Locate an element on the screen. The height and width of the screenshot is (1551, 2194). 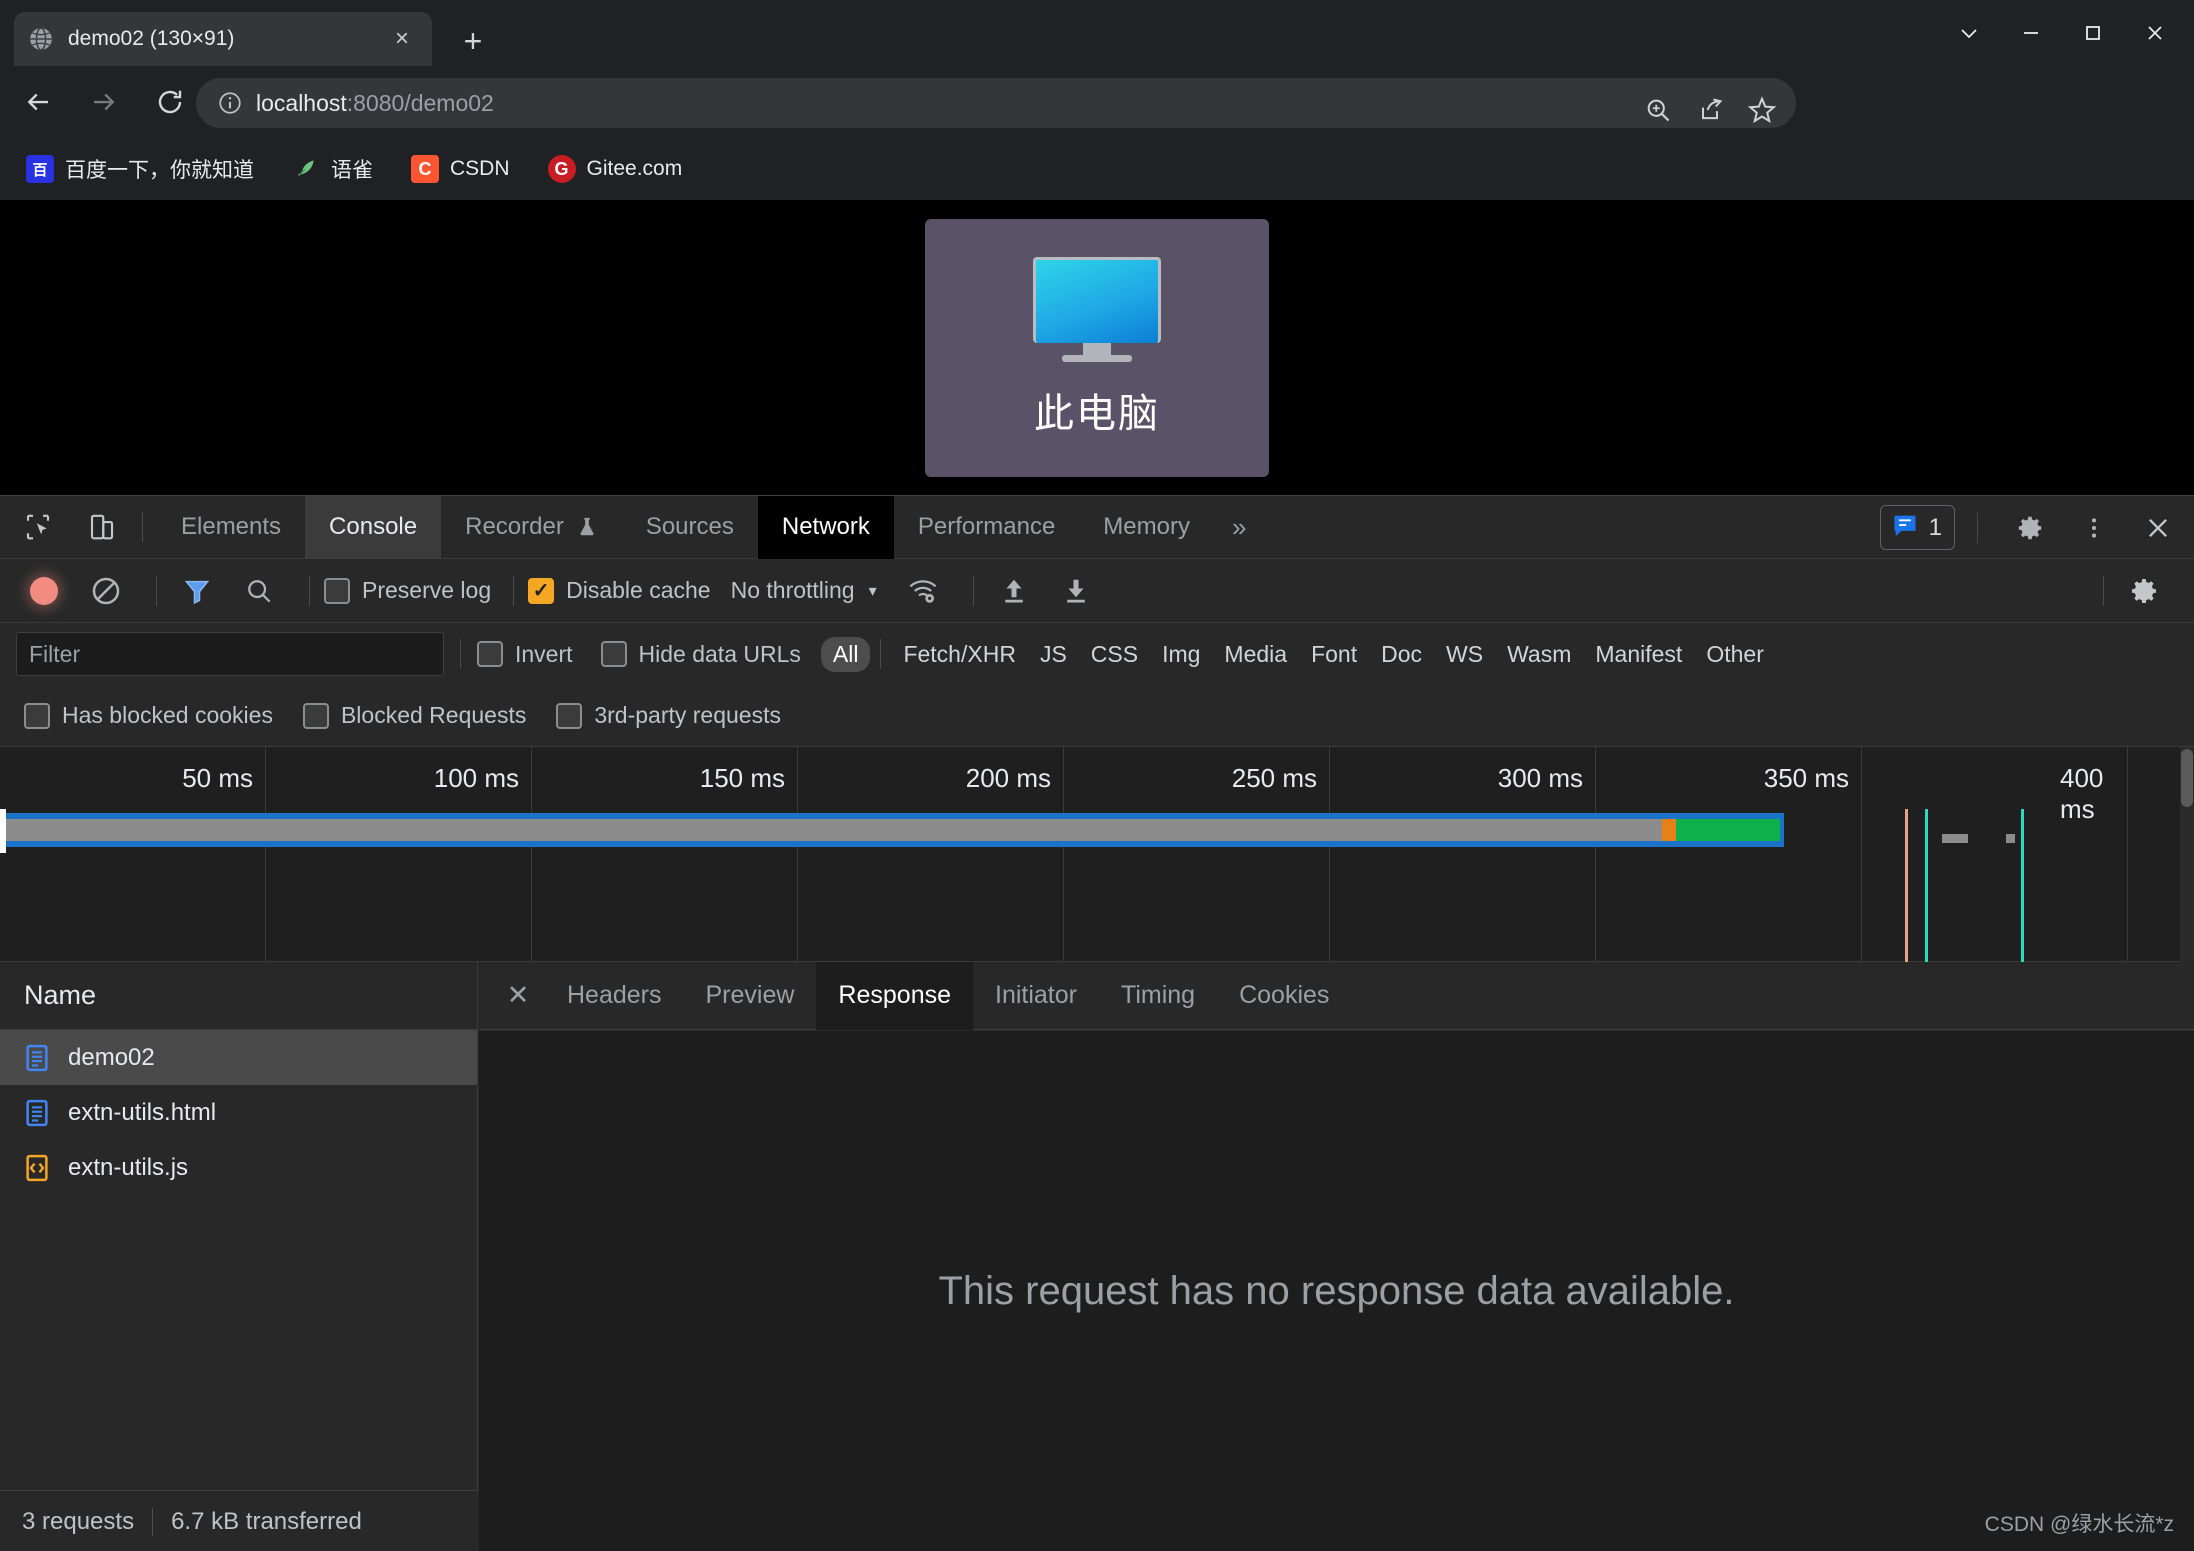
inspect-element-icon is located at coordinates (38, 527).